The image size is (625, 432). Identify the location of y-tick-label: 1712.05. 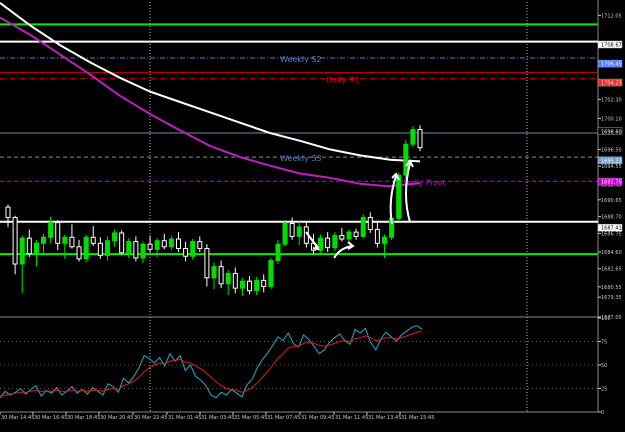
(611, 16).